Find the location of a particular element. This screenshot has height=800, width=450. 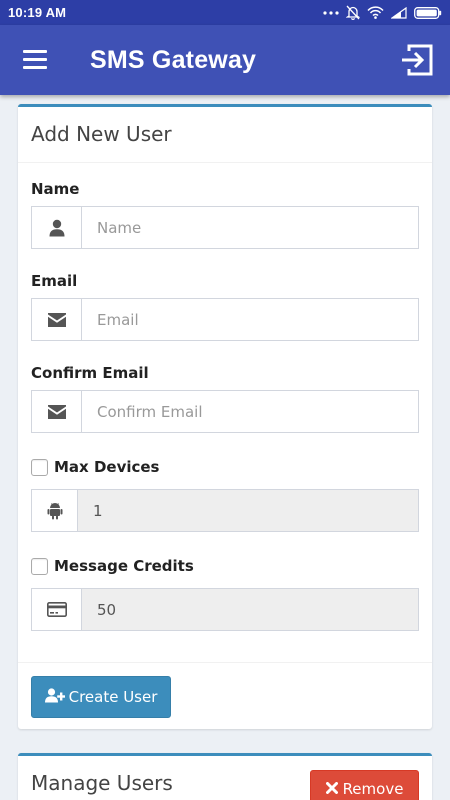

email-input is located at coordinates (250, 319).